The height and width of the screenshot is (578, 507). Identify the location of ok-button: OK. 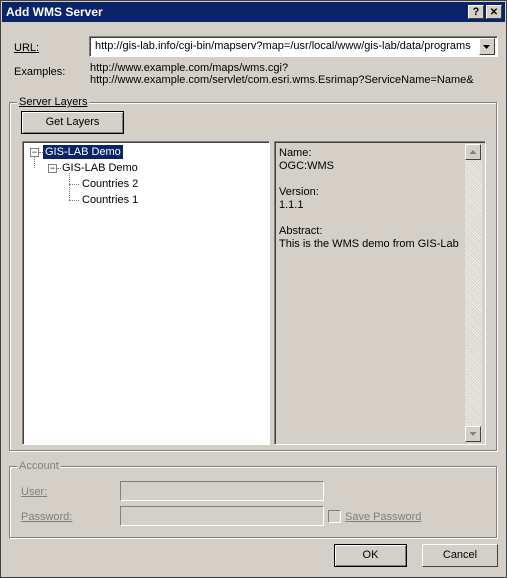
(370, 555).